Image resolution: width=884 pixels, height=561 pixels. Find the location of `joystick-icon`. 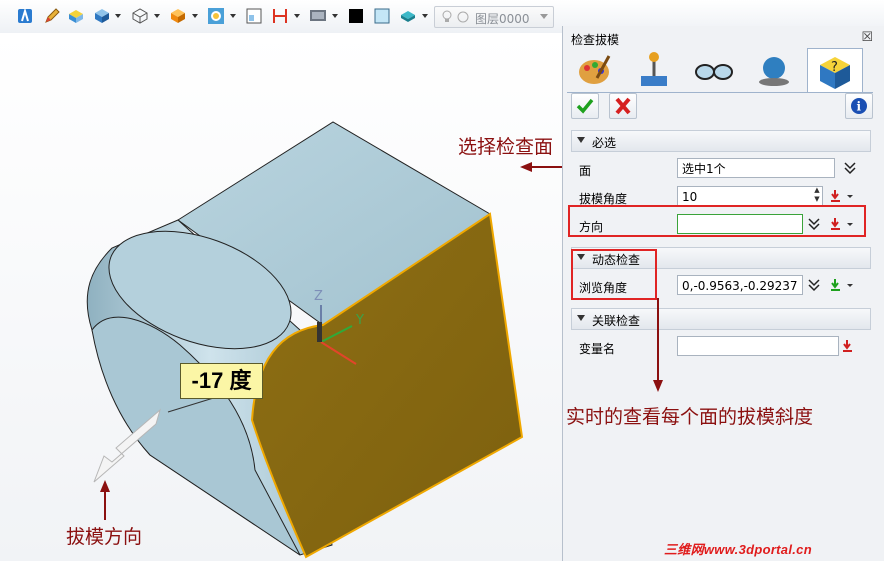

joystick-icon is located at coordinates (654, 70).